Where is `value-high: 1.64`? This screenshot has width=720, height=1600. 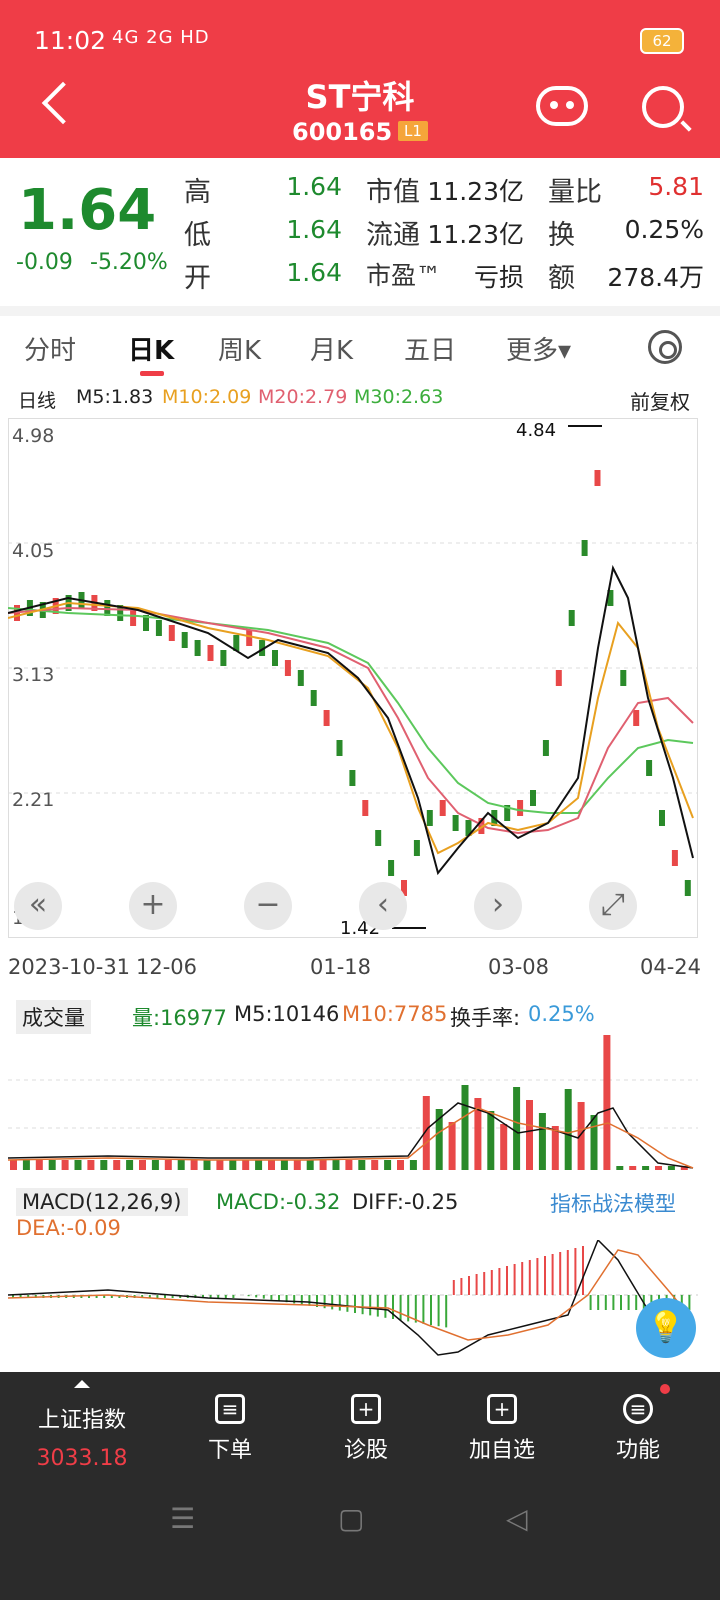 value-high: 1.64 is located at coordinates (314, 186).